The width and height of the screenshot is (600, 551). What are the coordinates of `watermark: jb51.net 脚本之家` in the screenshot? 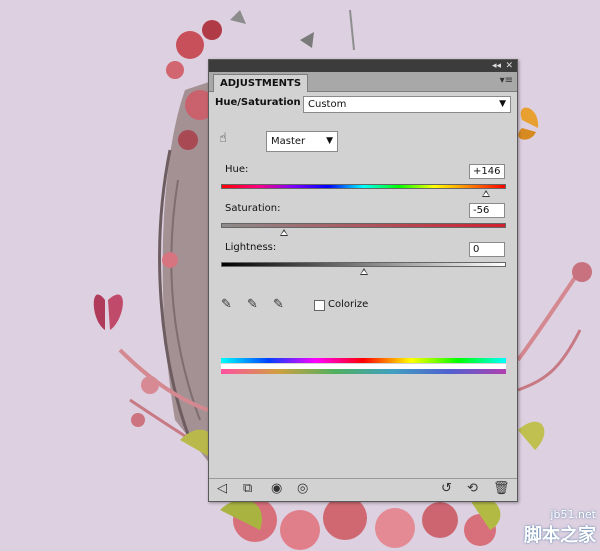 It's located at (560, 527).